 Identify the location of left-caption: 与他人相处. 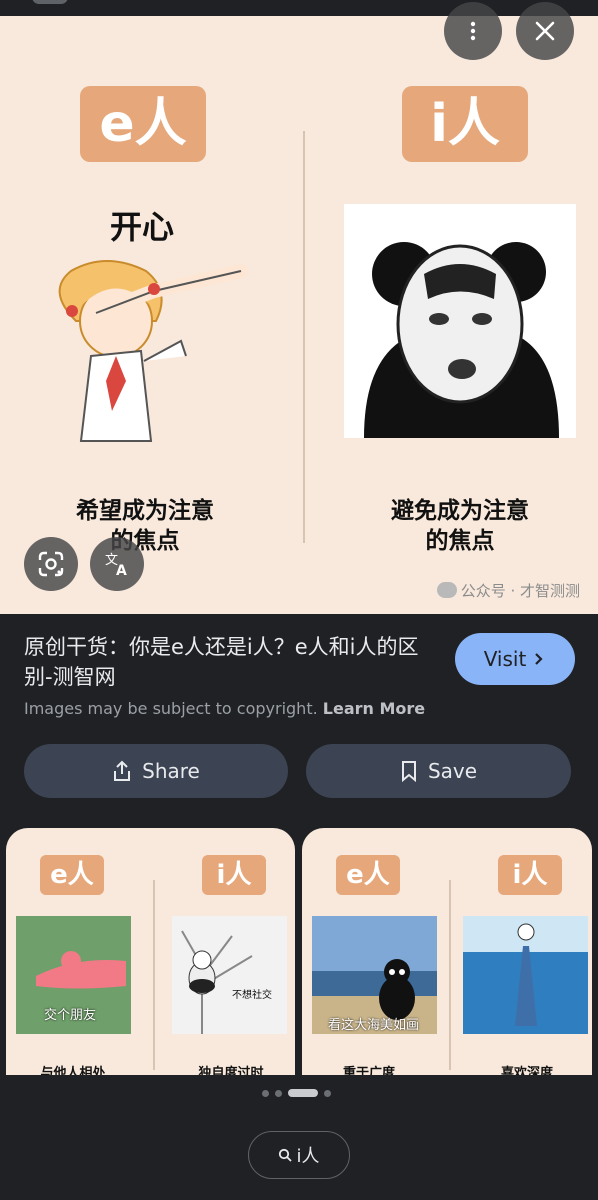
(73, 1070).